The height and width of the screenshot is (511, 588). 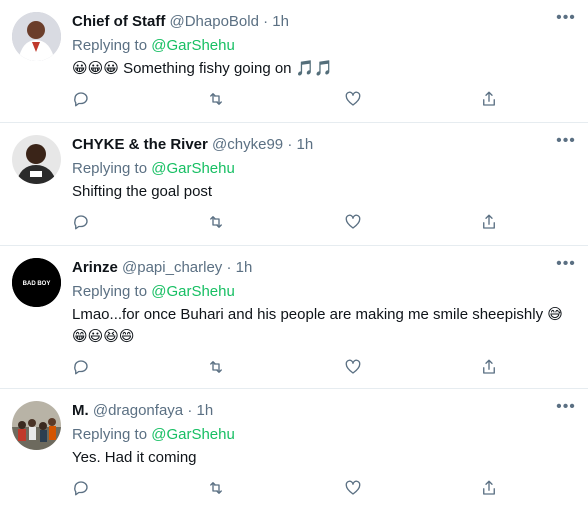 I want to click on tweet-text: Yes. Had it coming, so click(x=134, y=457).